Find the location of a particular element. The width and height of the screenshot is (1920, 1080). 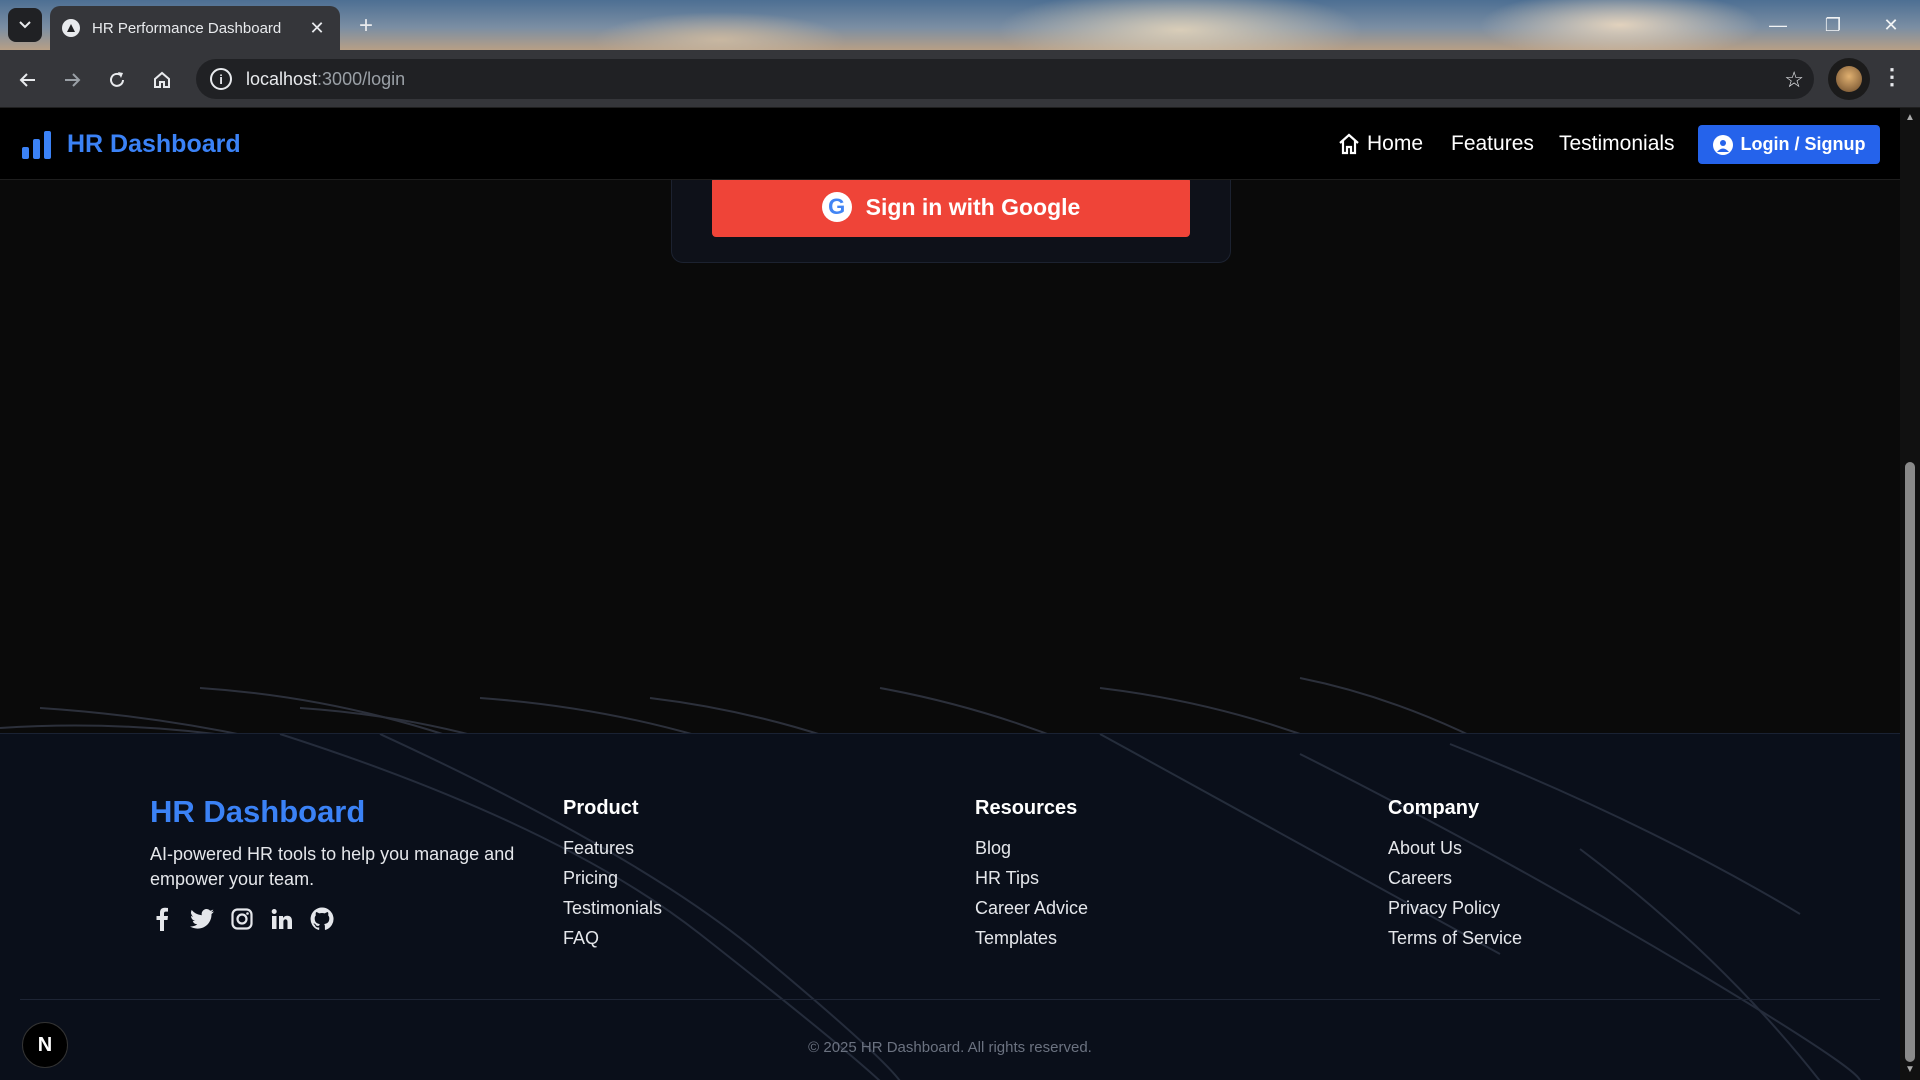

footer-link-faq: FAQ is located at coordinates (612, 938).